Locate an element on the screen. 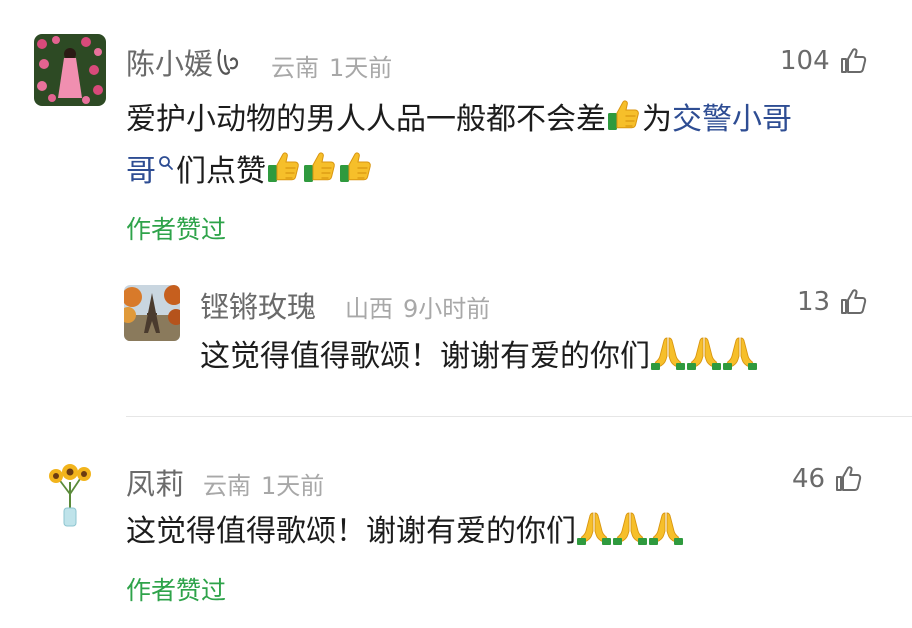 The width and height of the screenshot is (912, 628). avatar-image-eiffel-tower is located at coordinates (152, 313).